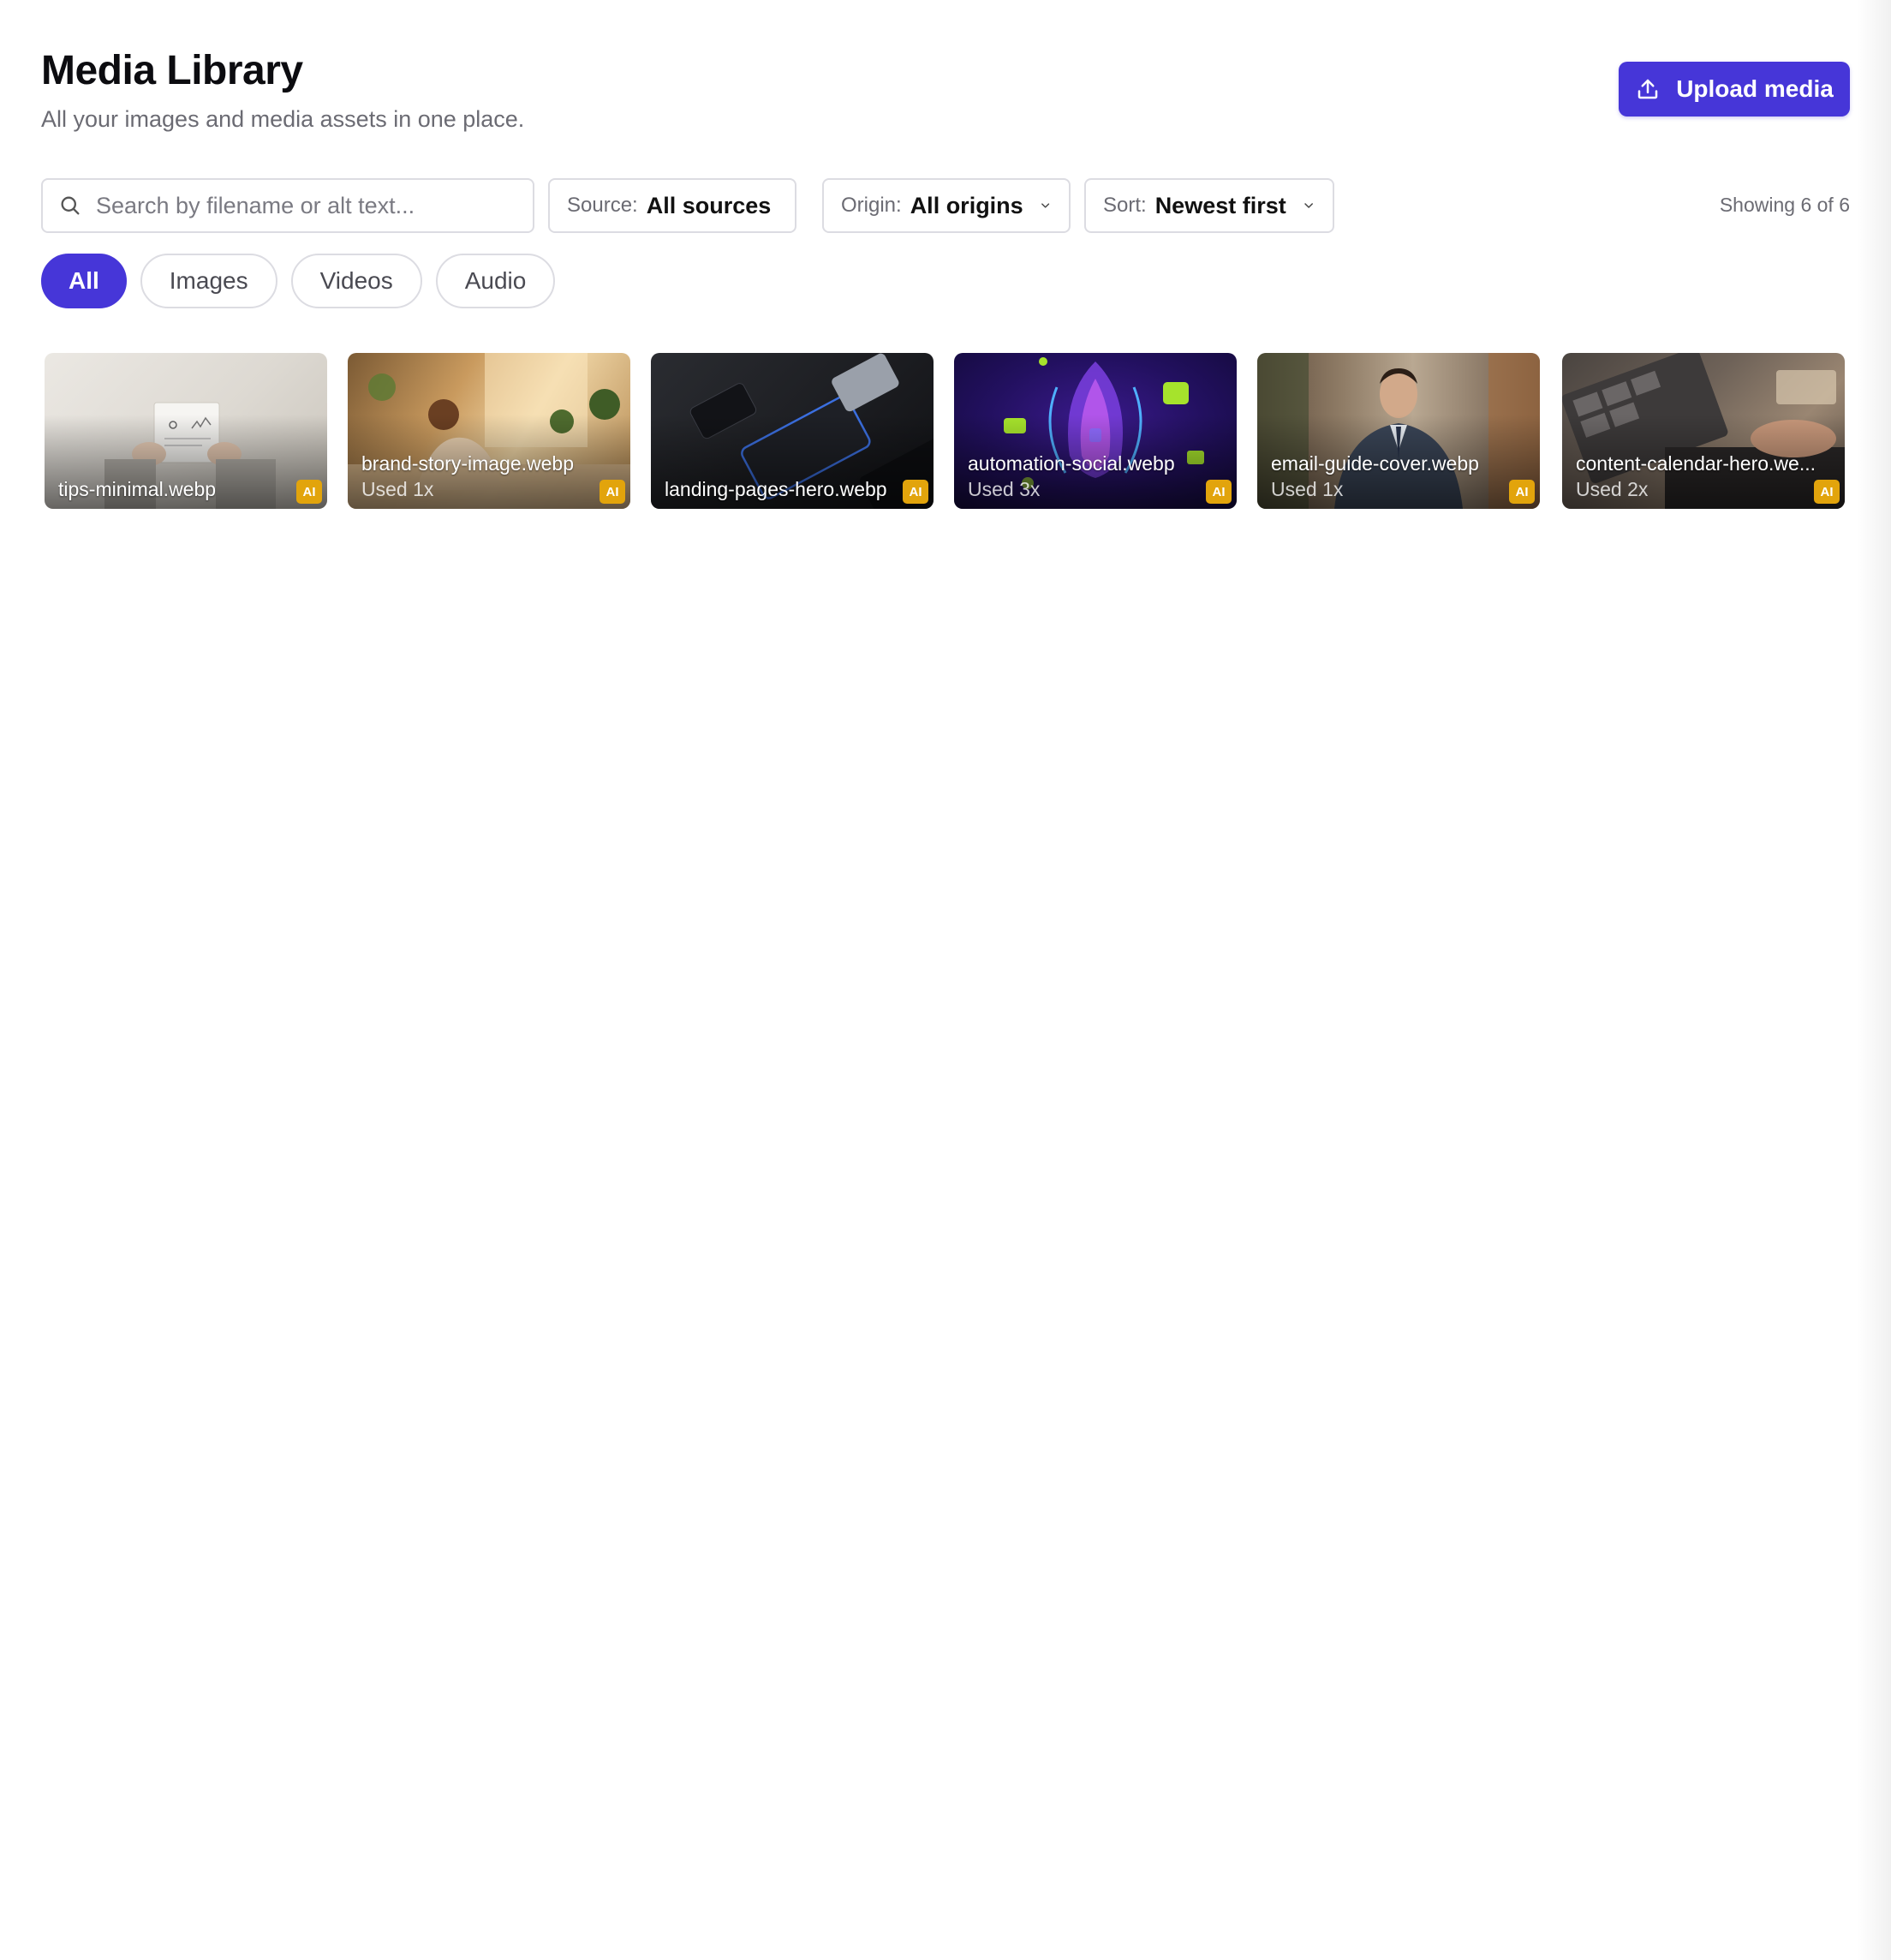  Describe the element at coordinates (1647, 89) in the screenshot. I see `upload-icon` at that location.